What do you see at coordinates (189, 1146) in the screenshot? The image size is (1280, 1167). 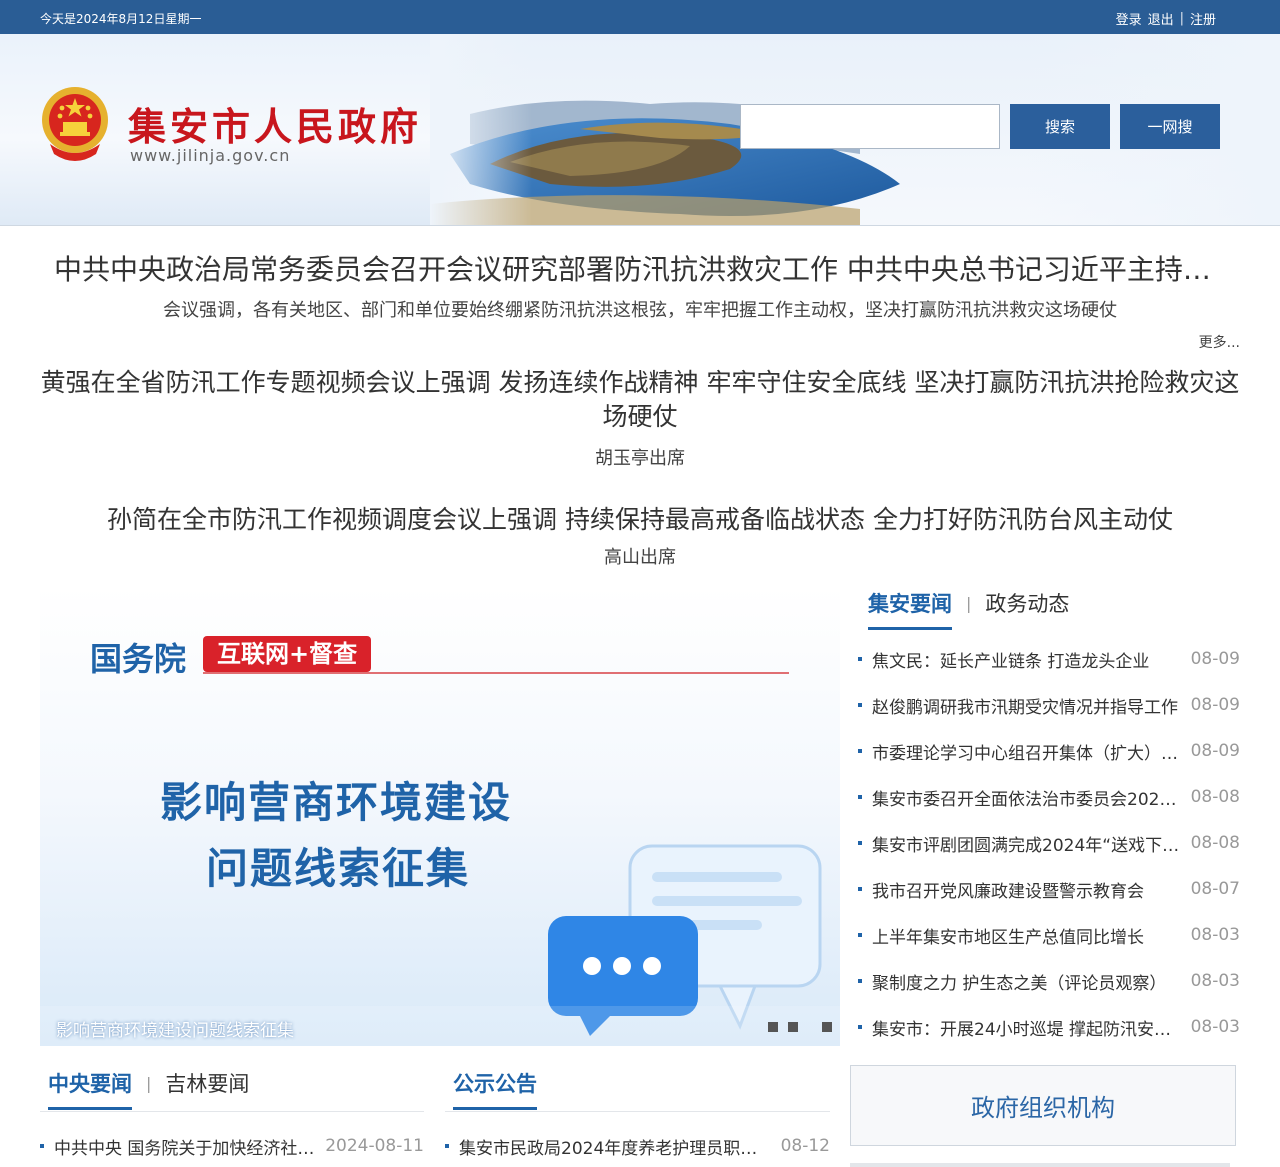 I see `list-item-title: 中共中央 国务院关于加快经济社会发展全面绿色转型的意见` at bounding box center [189, 1146].